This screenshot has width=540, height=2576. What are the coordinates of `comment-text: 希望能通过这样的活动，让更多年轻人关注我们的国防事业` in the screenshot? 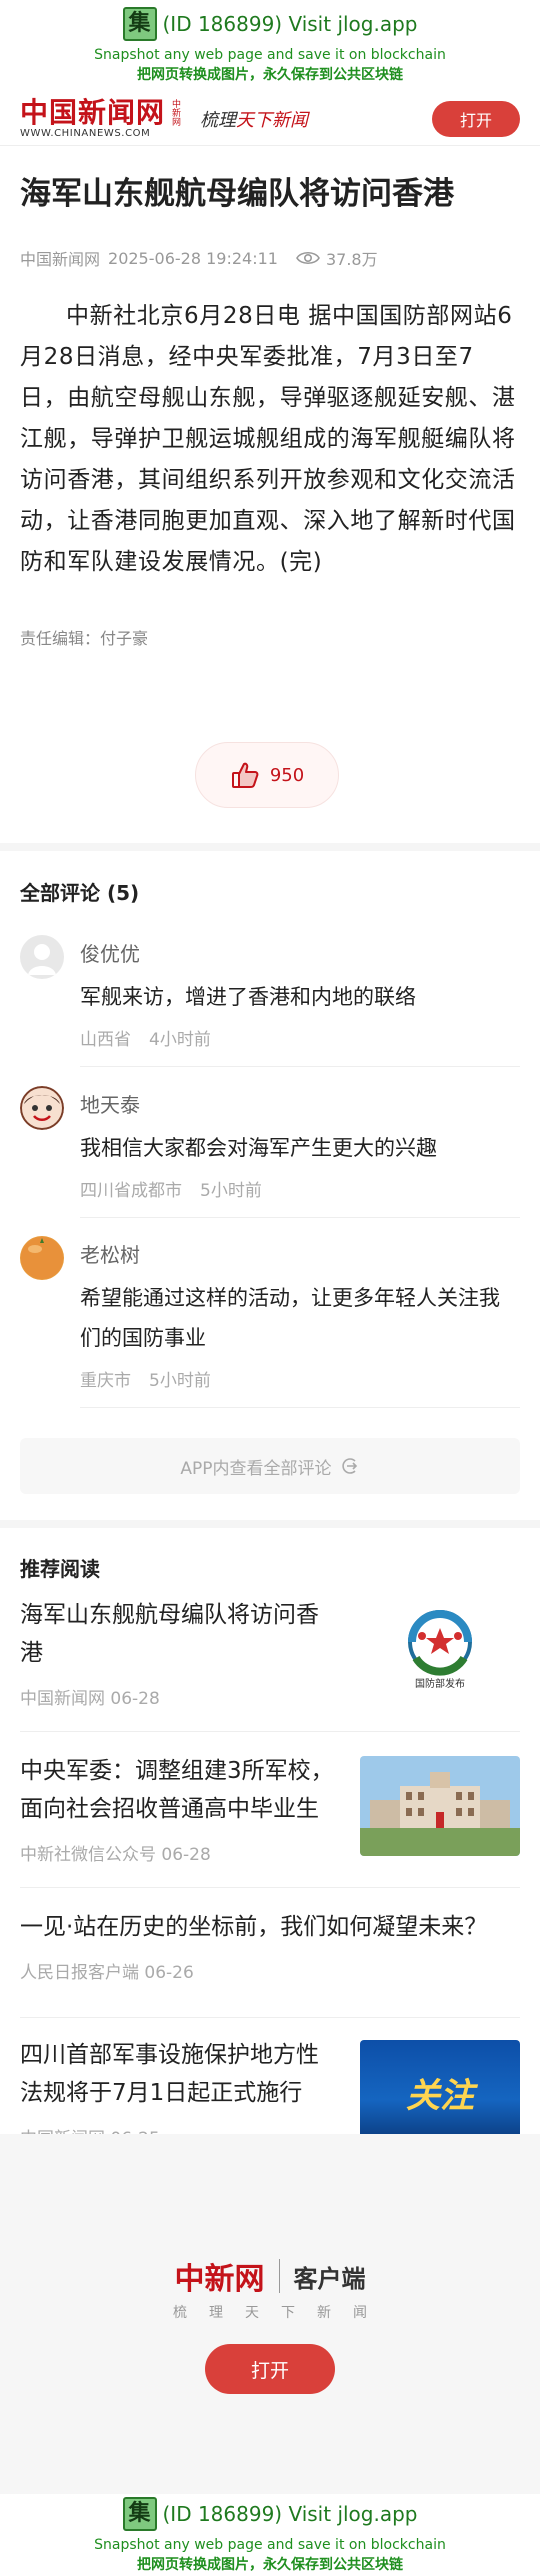 It's located at (290, 1318).